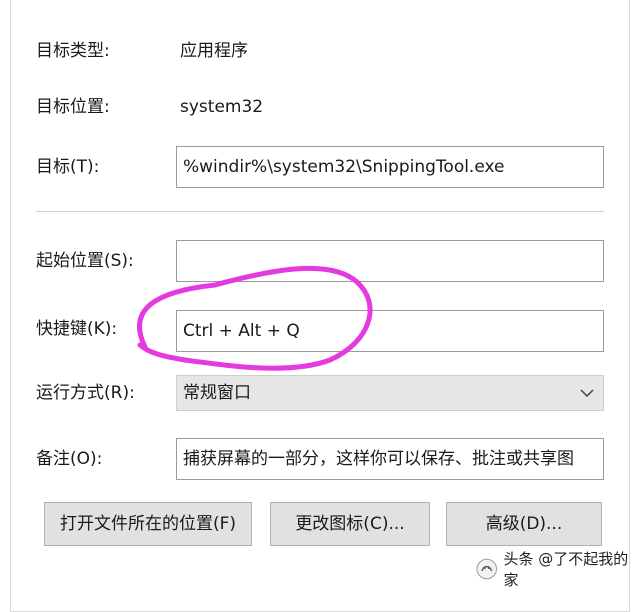 The width and height of the screenshot is (640, 612). What do you see at coordinates (320, 211) in the screenshot?
I see `separator` at bounding box center [320, 211].